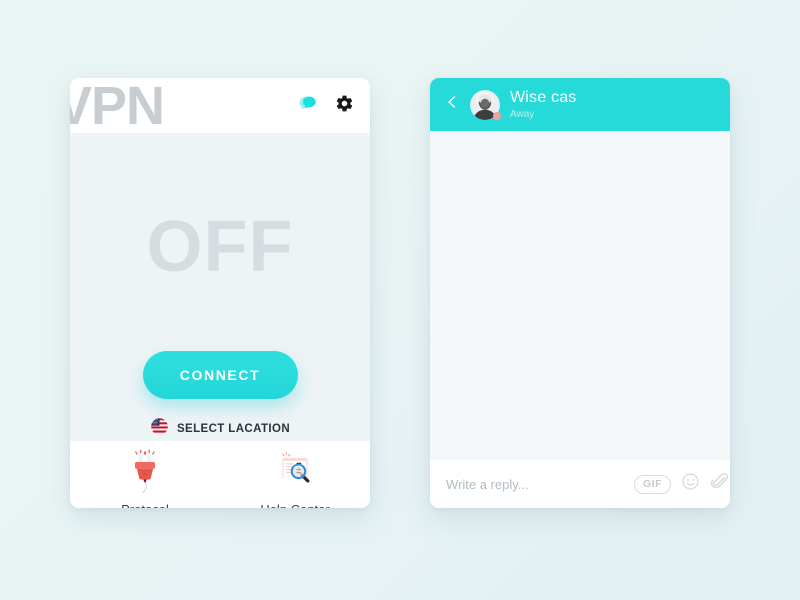 Image resolution: width=800 pixels, height=600 pixels. What do you see at coordinates (220, 375) in the screenshot?
I see `connect-button: CONNECT` at bounding box center [220, 375].